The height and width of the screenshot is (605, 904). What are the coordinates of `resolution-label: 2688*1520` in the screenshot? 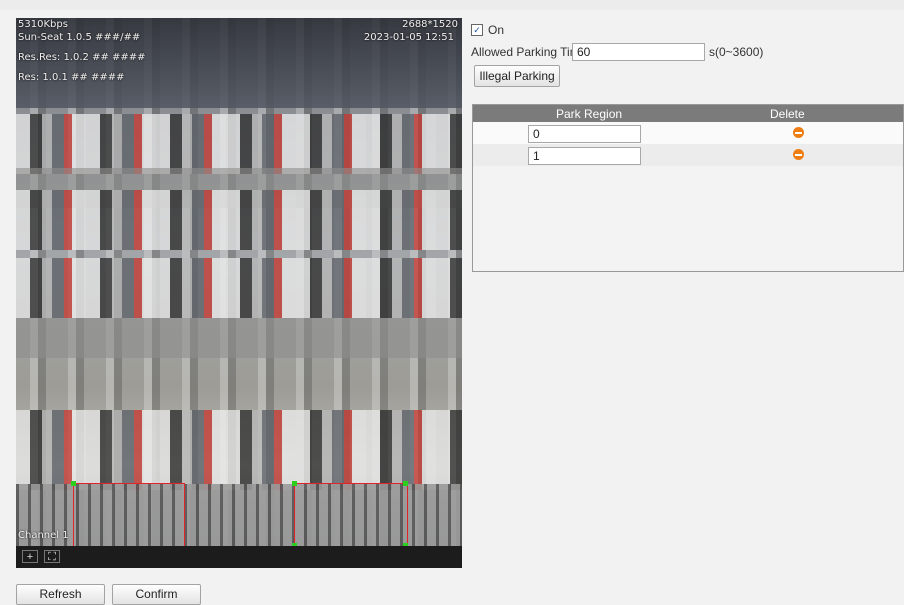 It's located at (430, 24).